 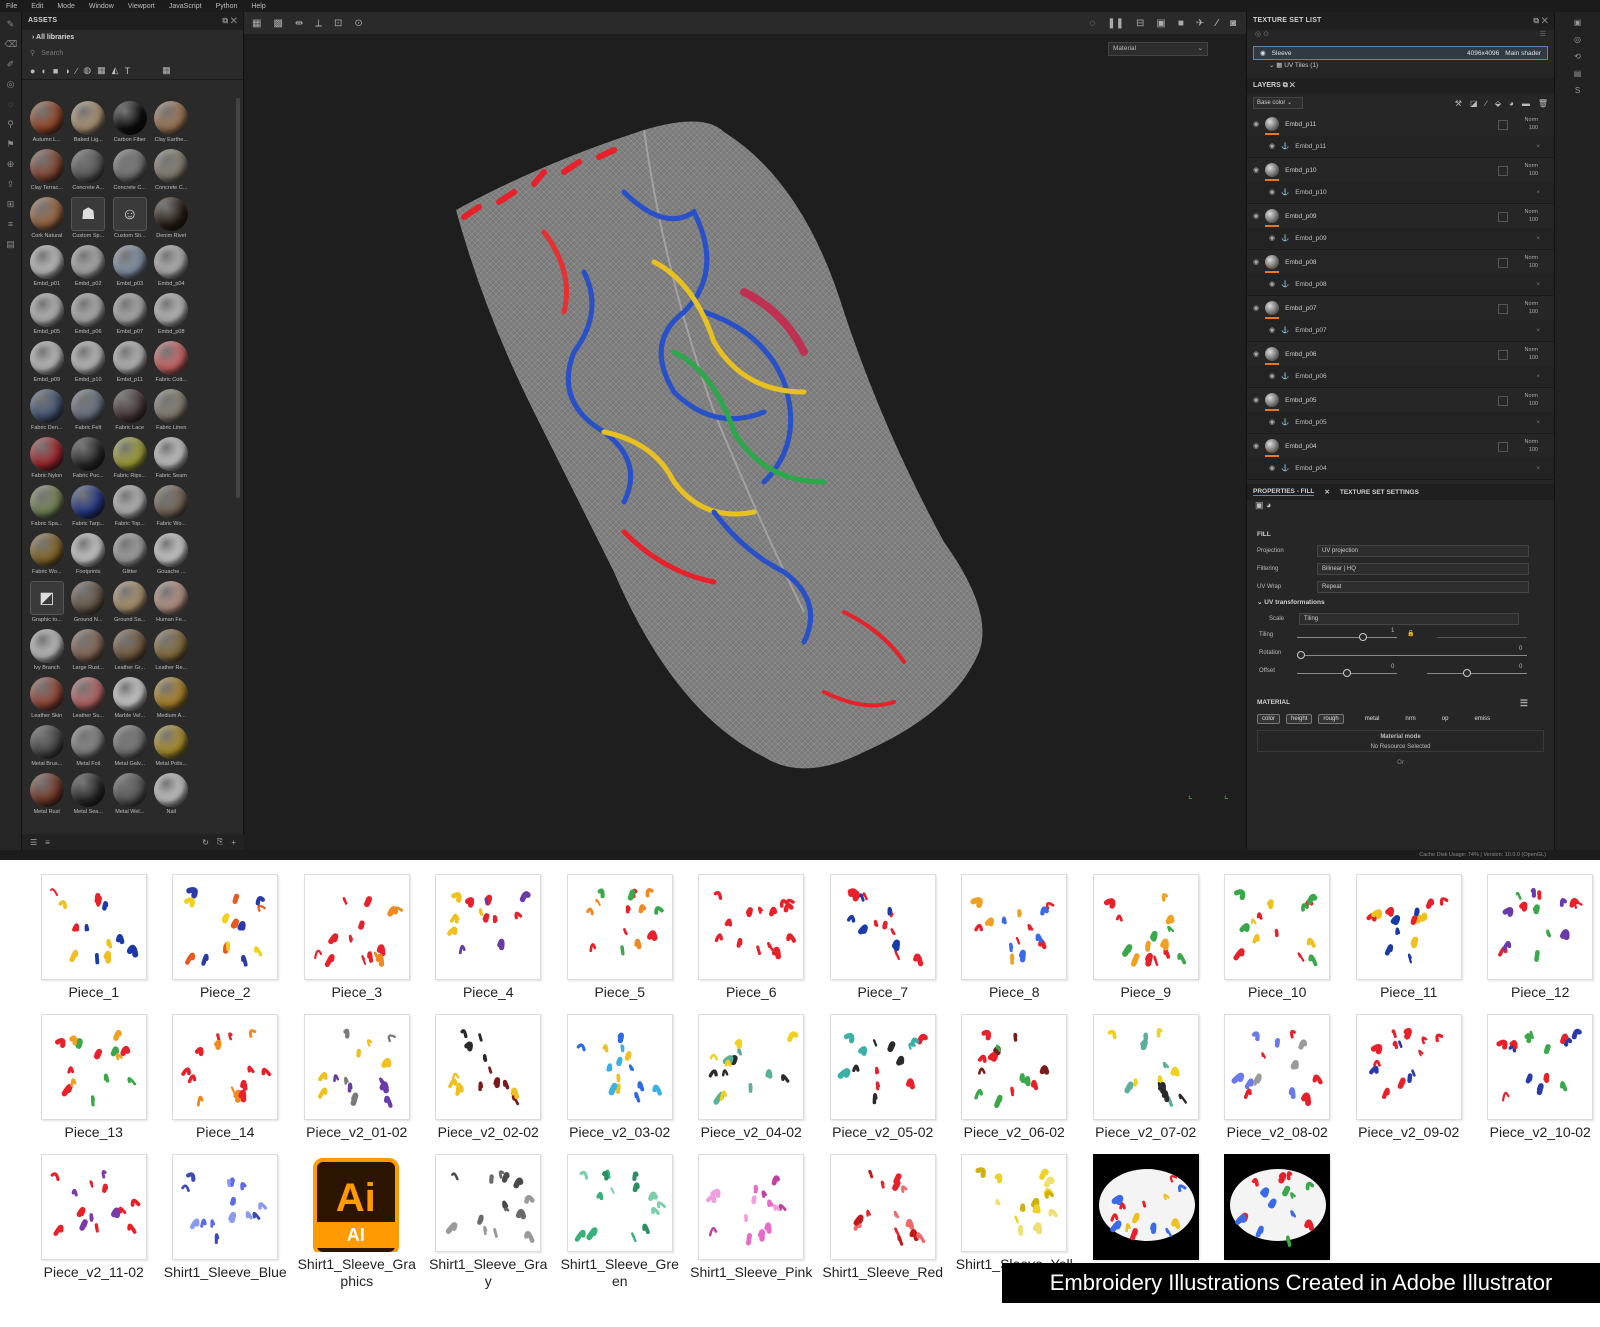 I want to click on bake-icon: ⊕, so click(x=11, y=164).